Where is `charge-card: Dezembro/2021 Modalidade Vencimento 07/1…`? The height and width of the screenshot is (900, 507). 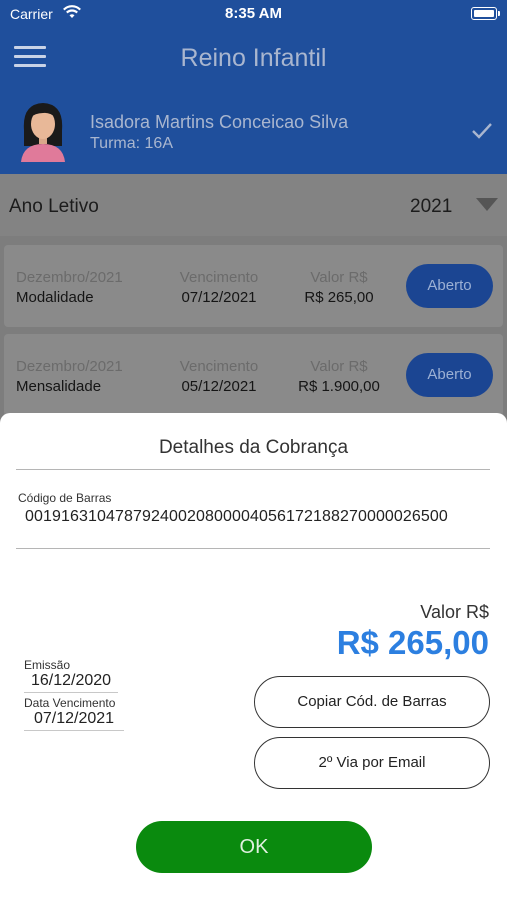 charge-card: Dezembro/2021 Modalidade Vencimento 07/1… is located at coordinates (253, 286).